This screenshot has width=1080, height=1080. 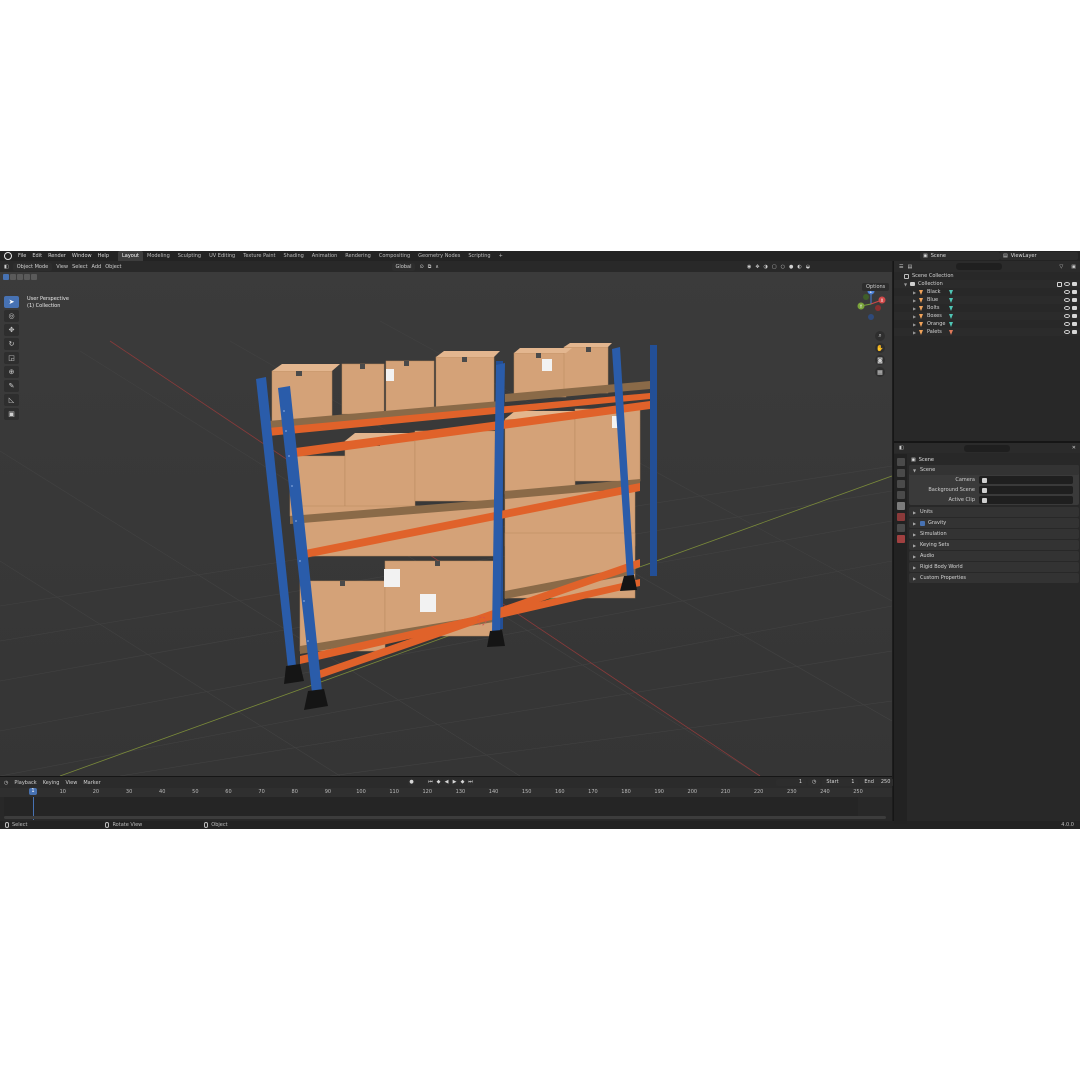 I want to click on rotate-tool-icon: ↻, so click(x=11, y=344).